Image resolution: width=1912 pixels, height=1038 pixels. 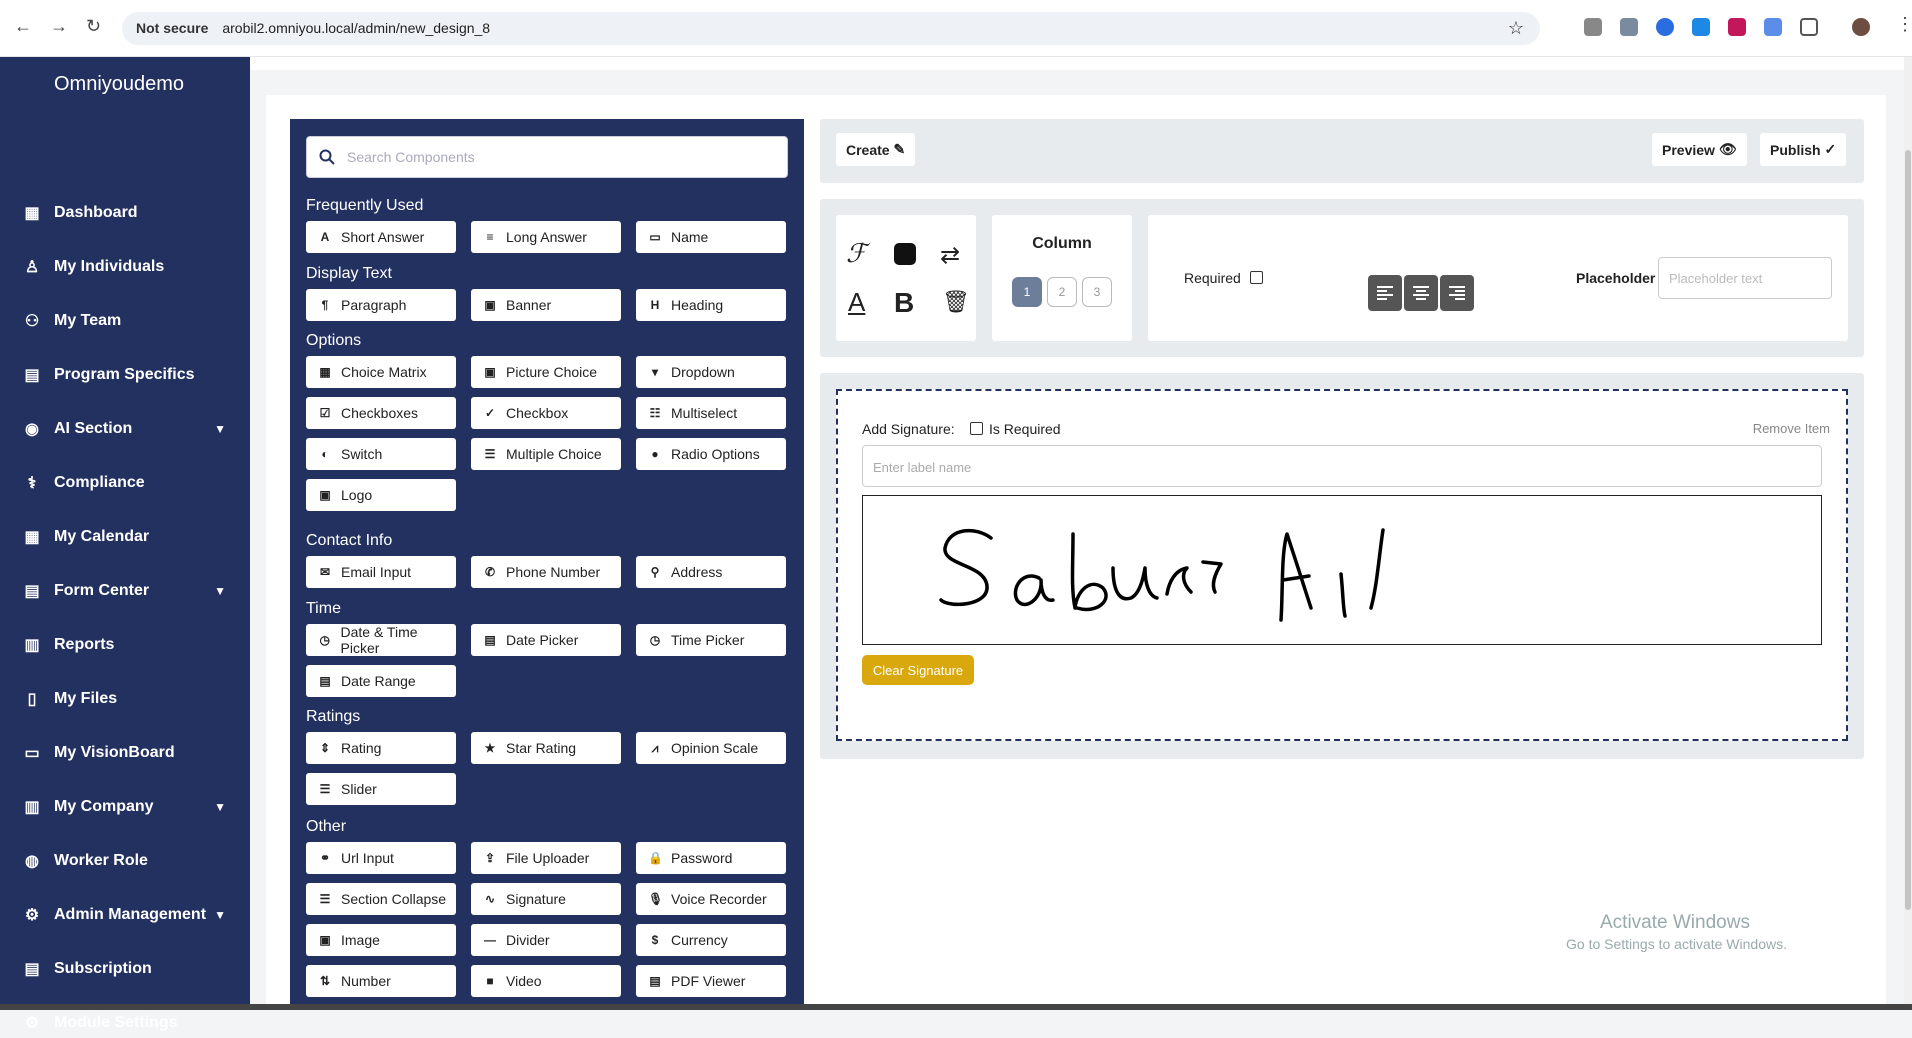 I want to click on is-required-checkbox, so click(x=976, y=428).